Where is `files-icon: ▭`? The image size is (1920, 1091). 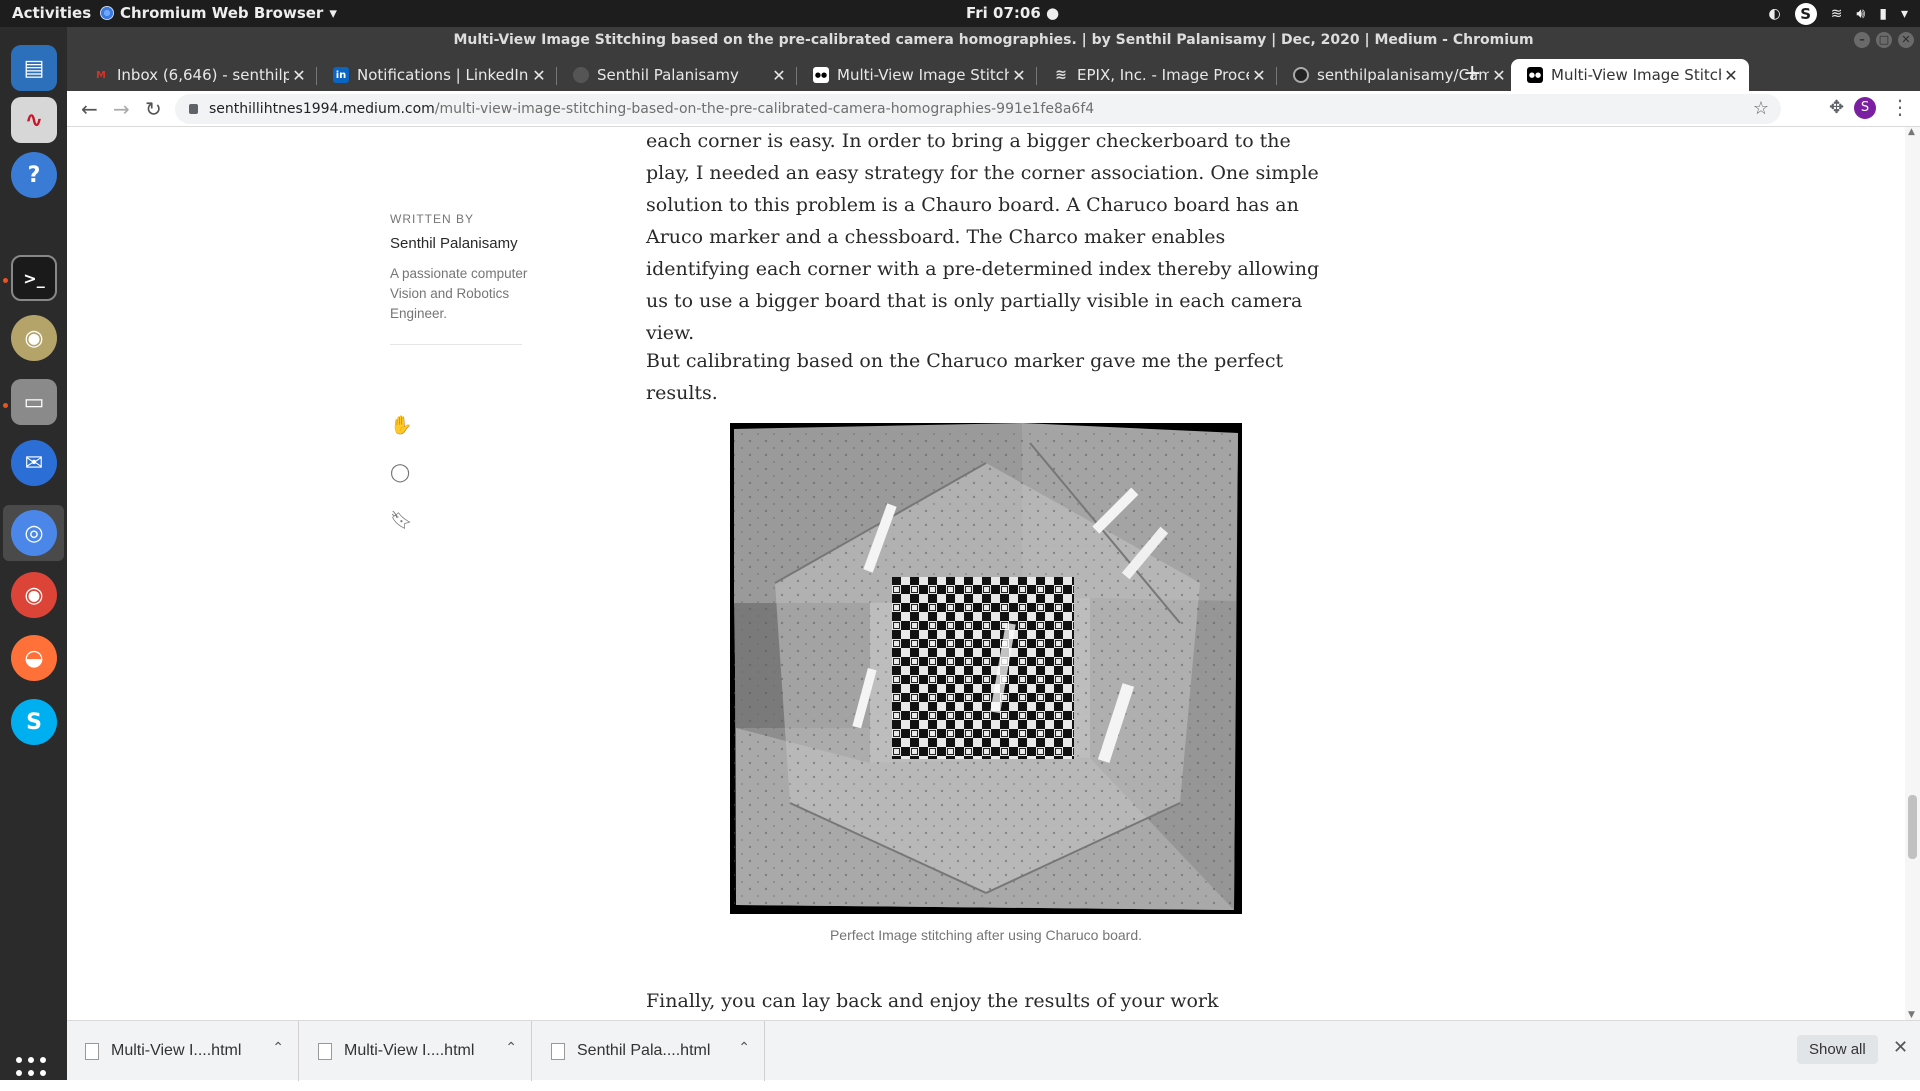 files-icon: ▭ is located at coordinates (34, 402).